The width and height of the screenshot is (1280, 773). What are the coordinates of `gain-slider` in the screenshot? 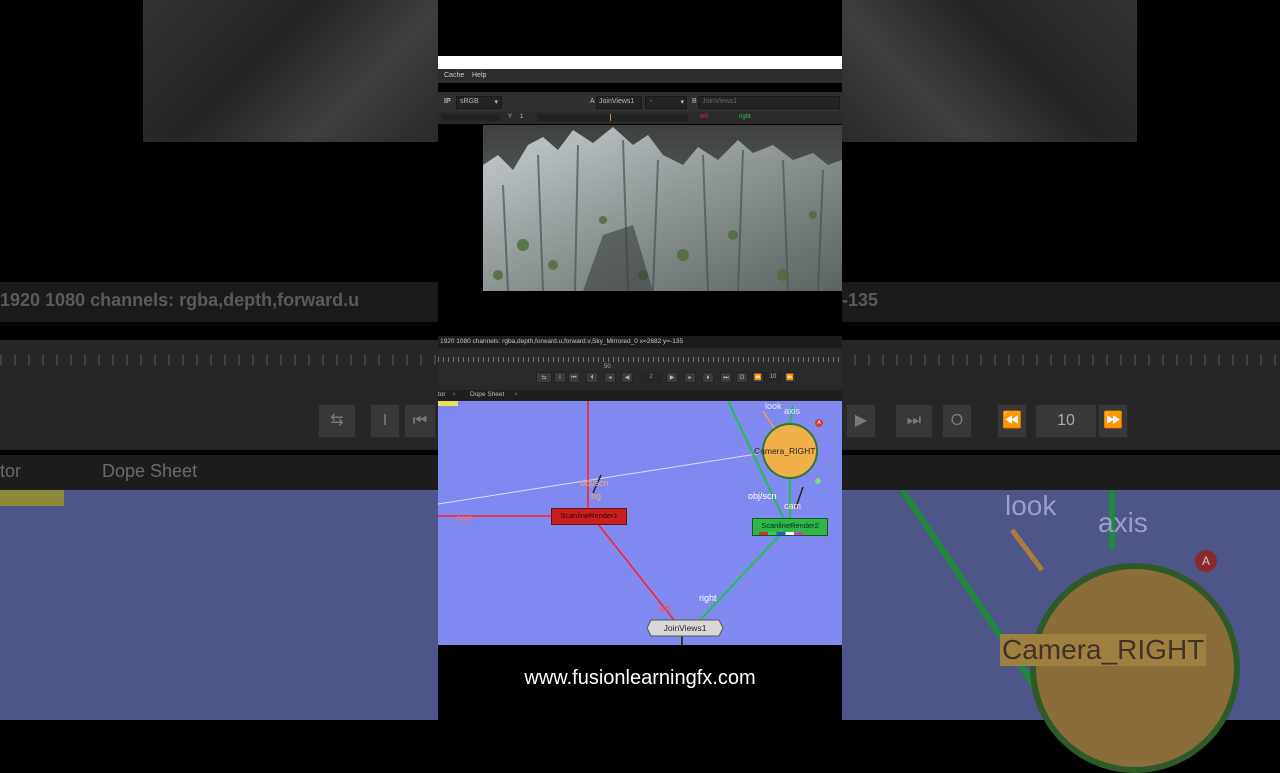 It's located at (471, 117).